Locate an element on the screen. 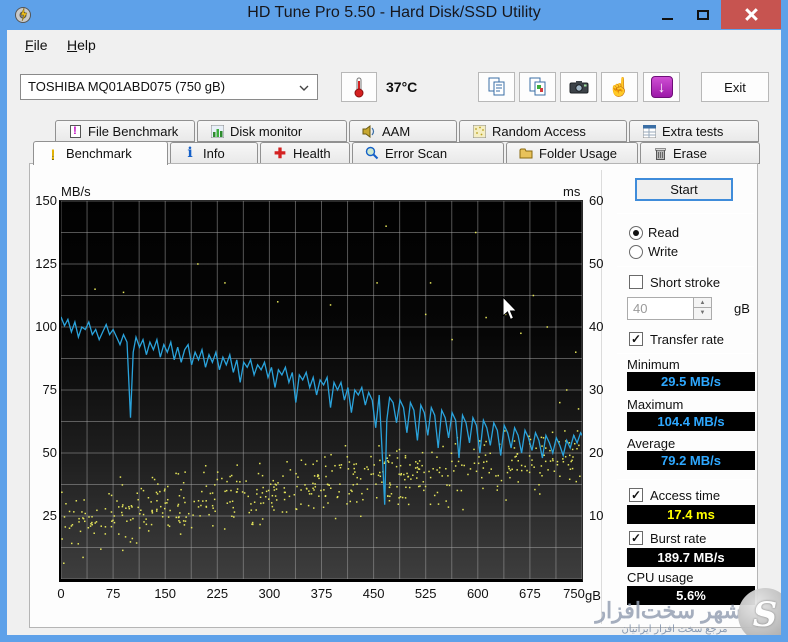  read-radio-label: Read is located at coordinates (663, 232).